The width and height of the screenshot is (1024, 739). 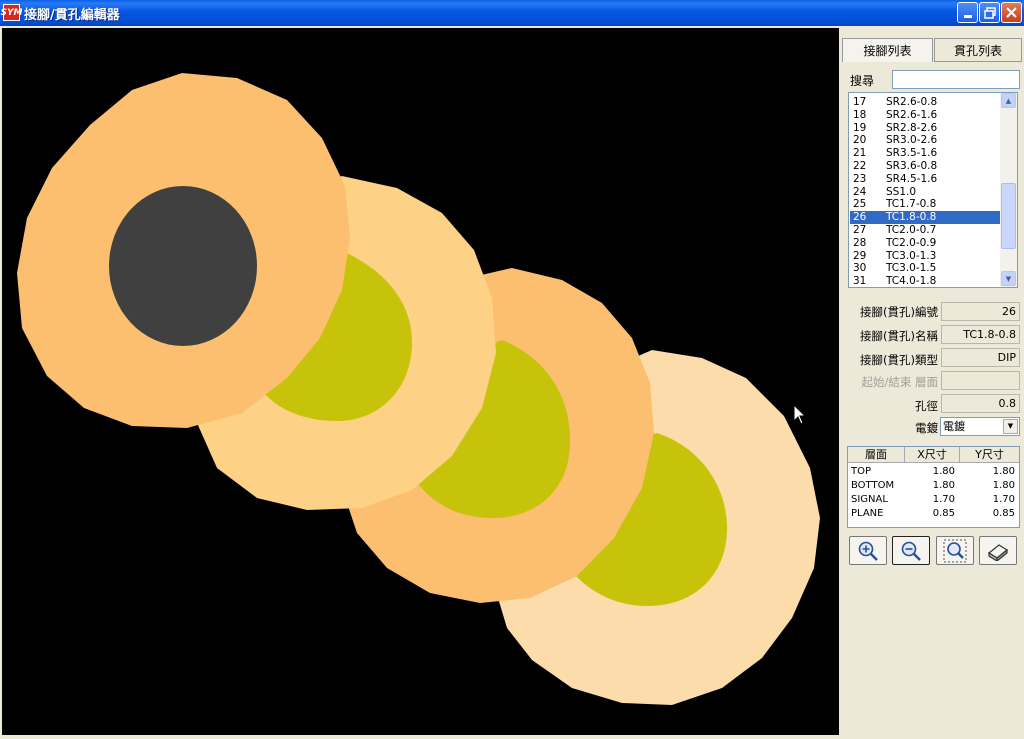 I want to click on column-header-x-size: X尺寸, so click(x=932, y=455).